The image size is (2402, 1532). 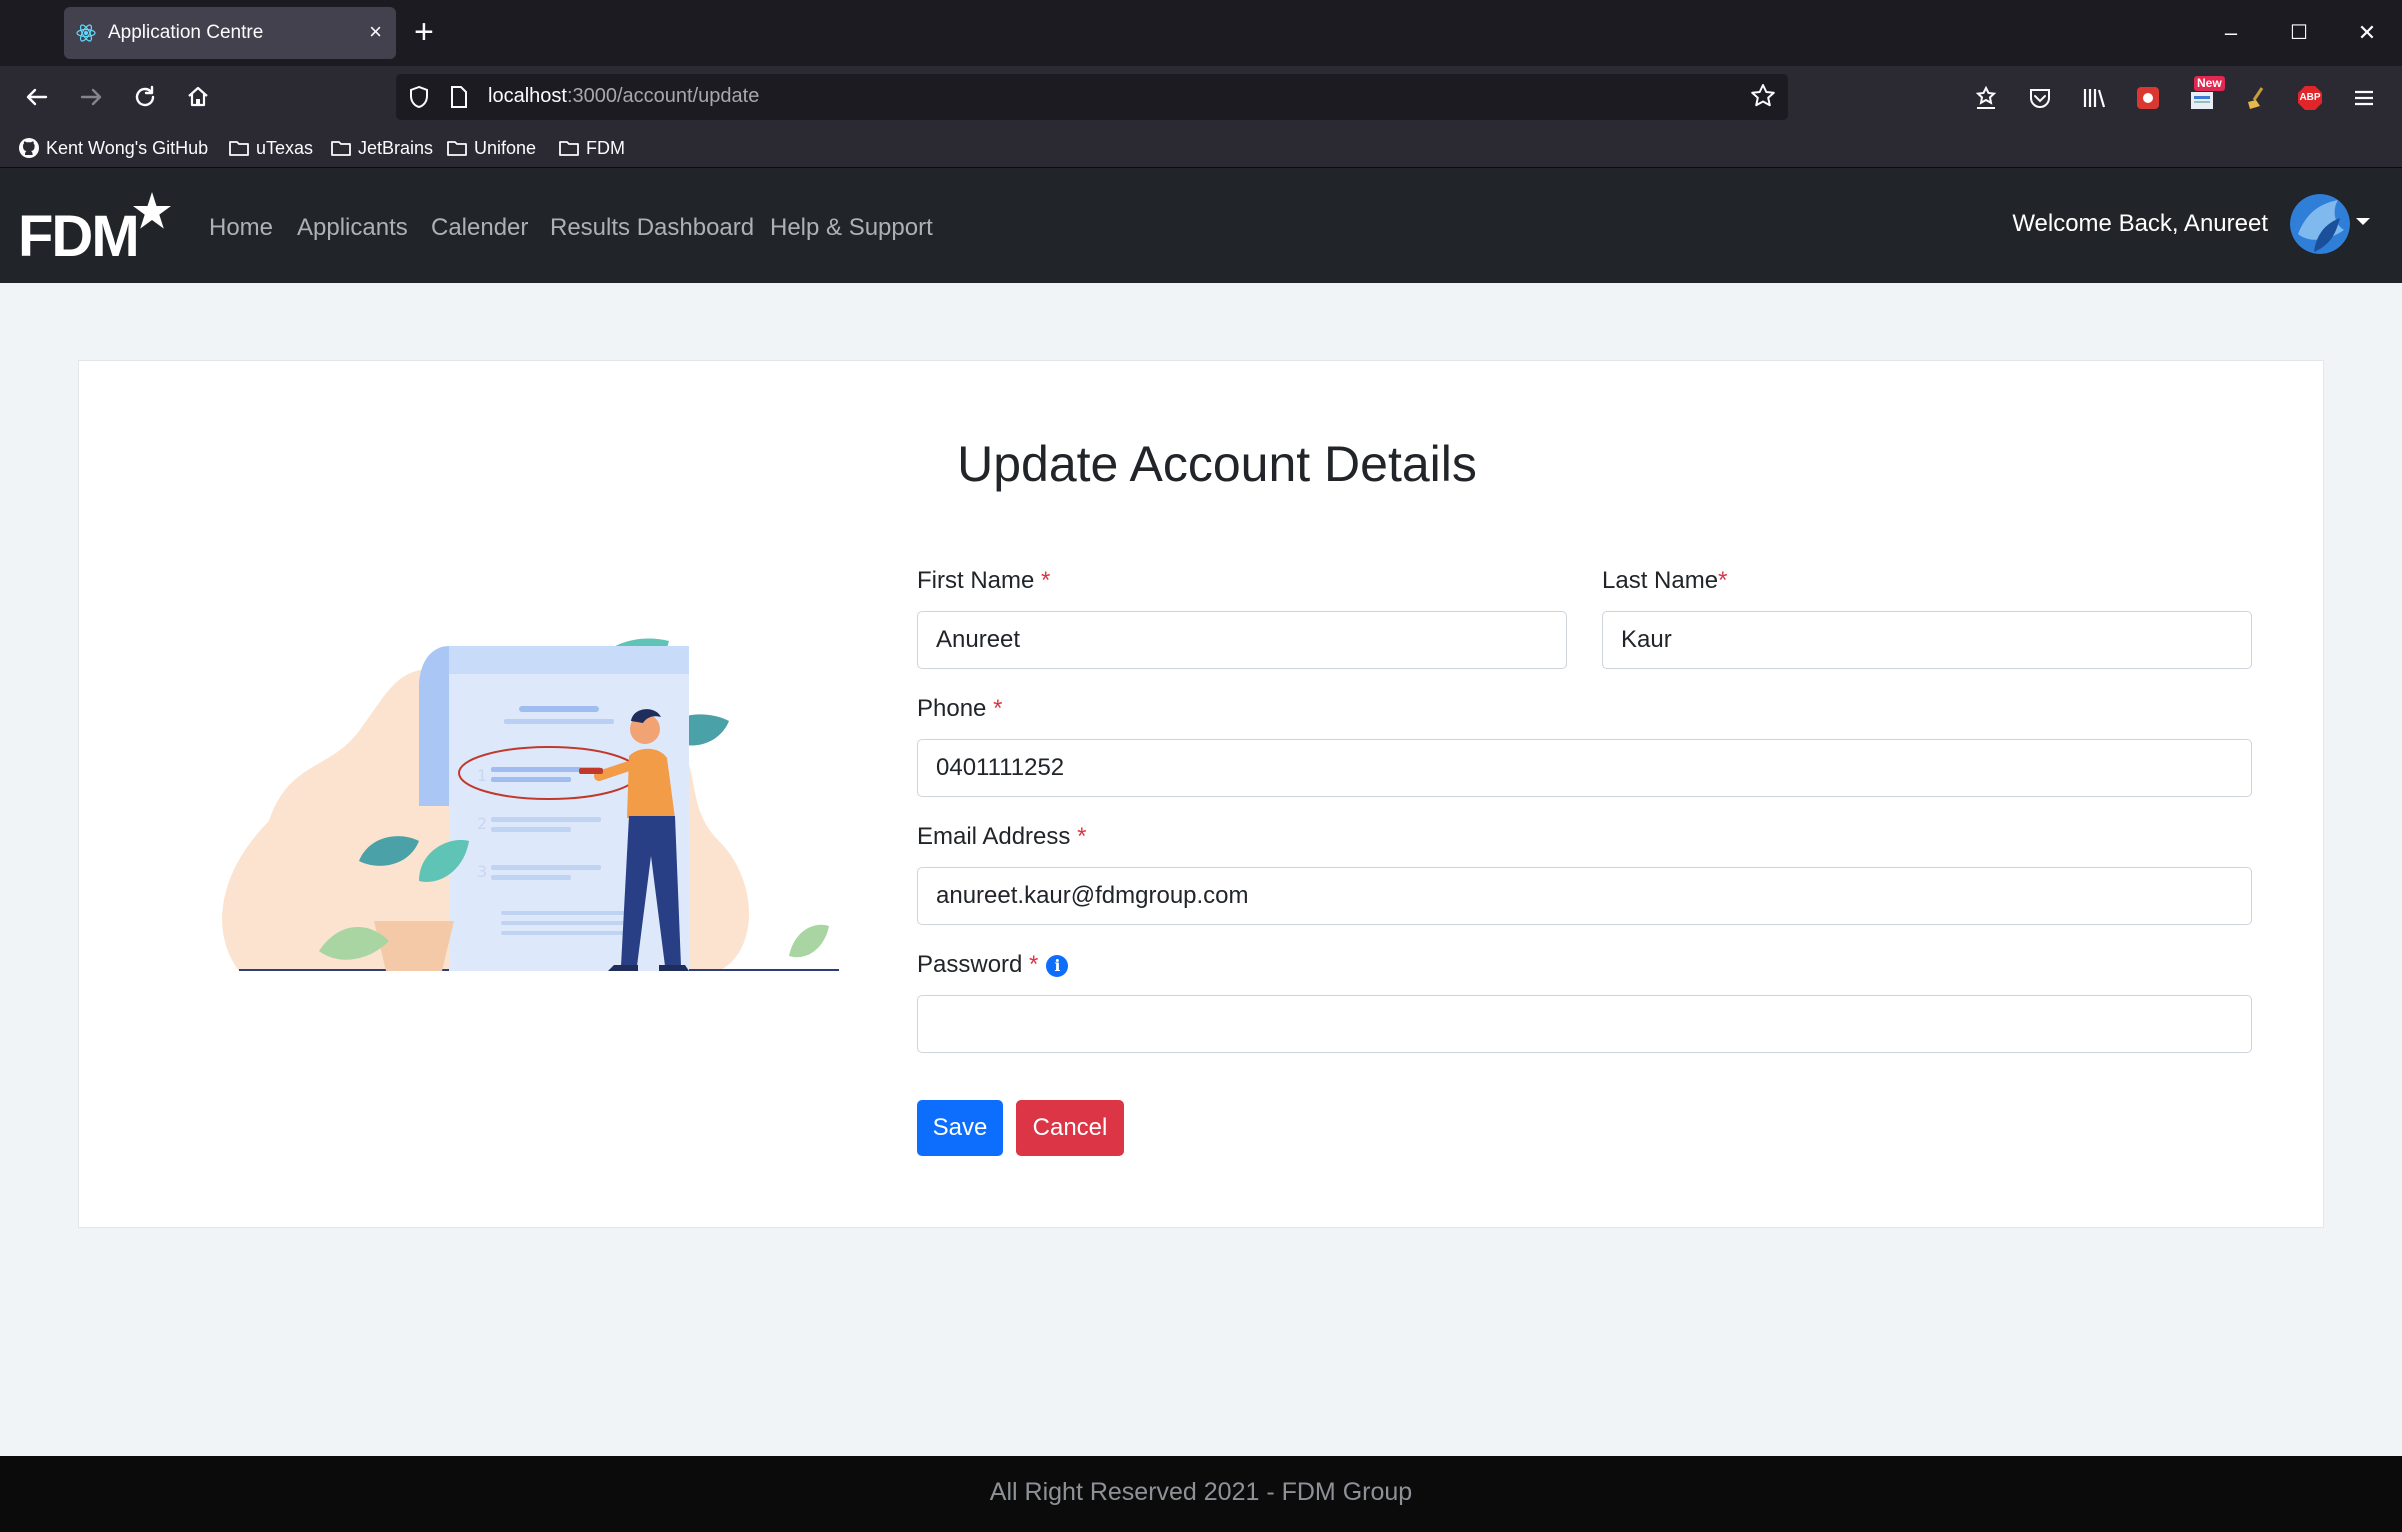 I want to click on back-arrow-icon, so click(x=37, y=97).